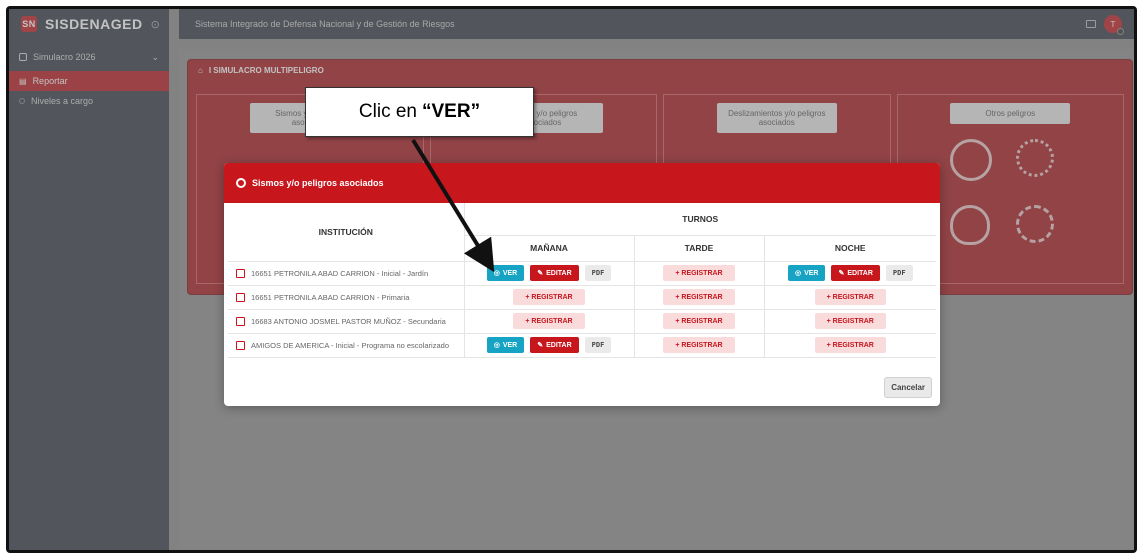 The height and width of the screenshot is (559, 1143). What do you see at coordinates (330, 297) in the screenshot?
I see `institution-name: 16651 PETRONILA ABAD CARRION - Primaria` at bounding box center [330, 297].